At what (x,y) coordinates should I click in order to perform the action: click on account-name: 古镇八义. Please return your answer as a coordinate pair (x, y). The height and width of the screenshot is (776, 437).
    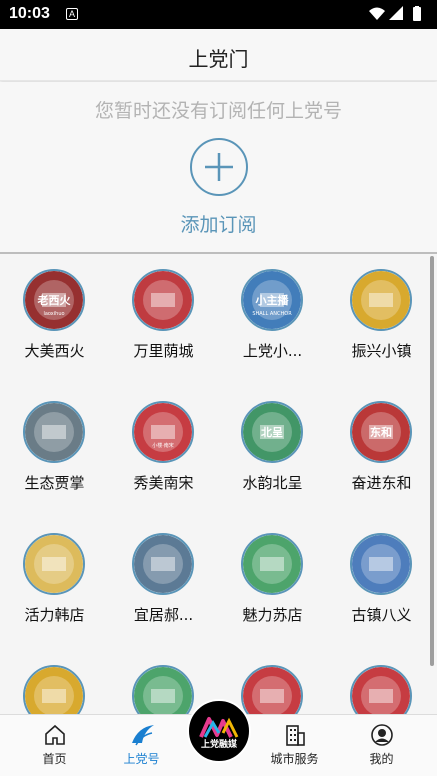
    Looking at the image, I should click on (381, 615).